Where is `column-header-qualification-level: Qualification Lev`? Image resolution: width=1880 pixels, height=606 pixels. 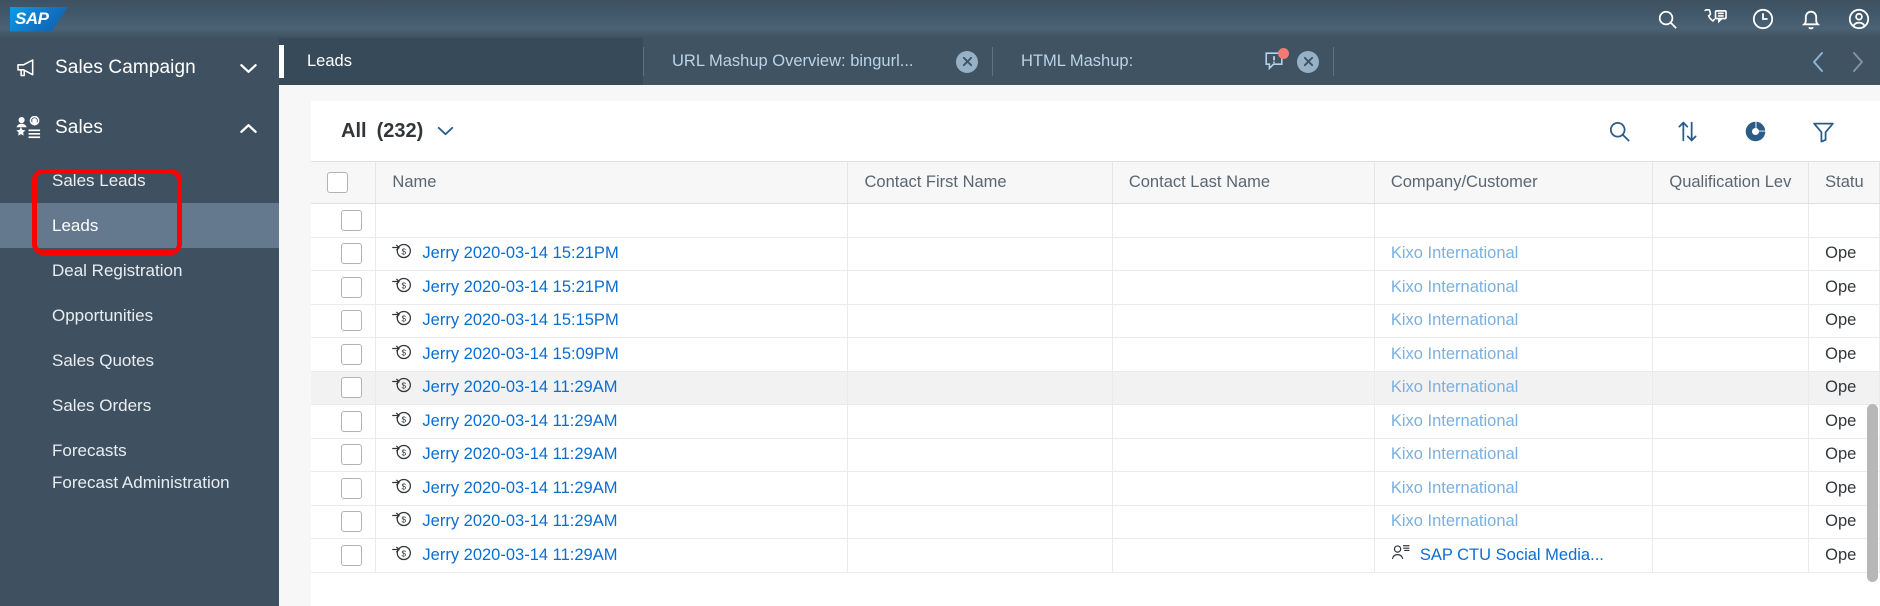 column-header-qualification-level: Qualification Lev is located at coordinates (1731, 182).